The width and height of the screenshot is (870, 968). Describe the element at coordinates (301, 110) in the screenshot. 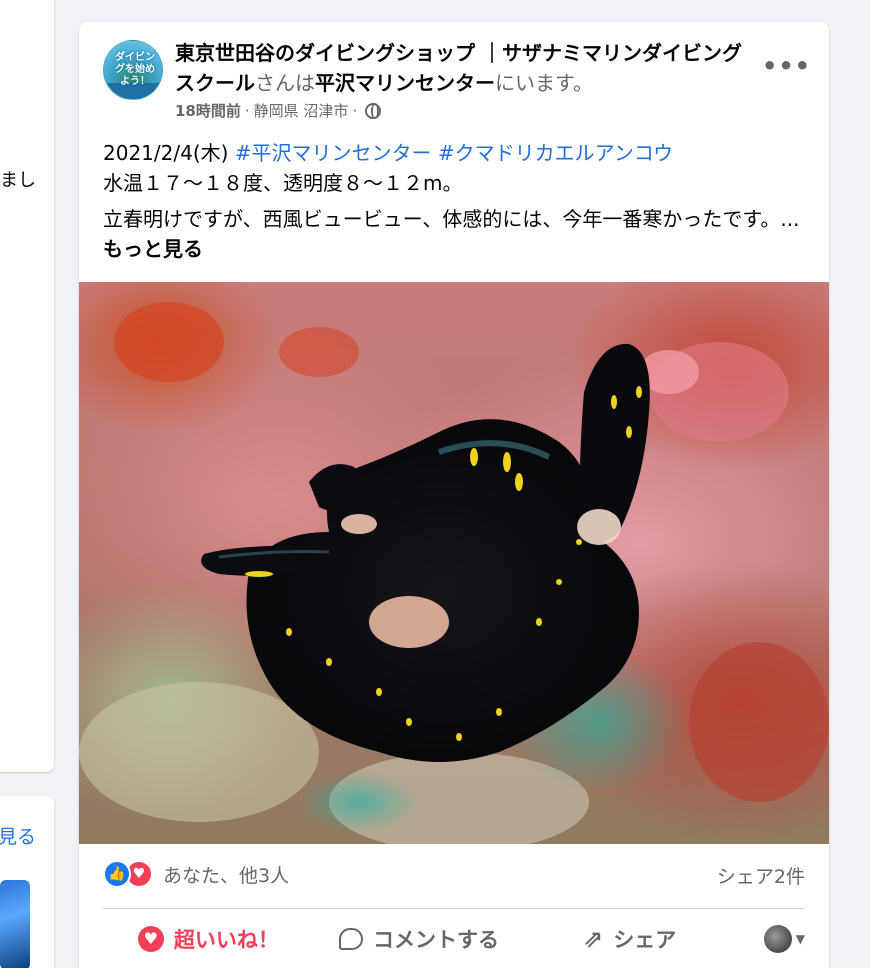

I see `place-link: 静岡県 沼津市` at that location.